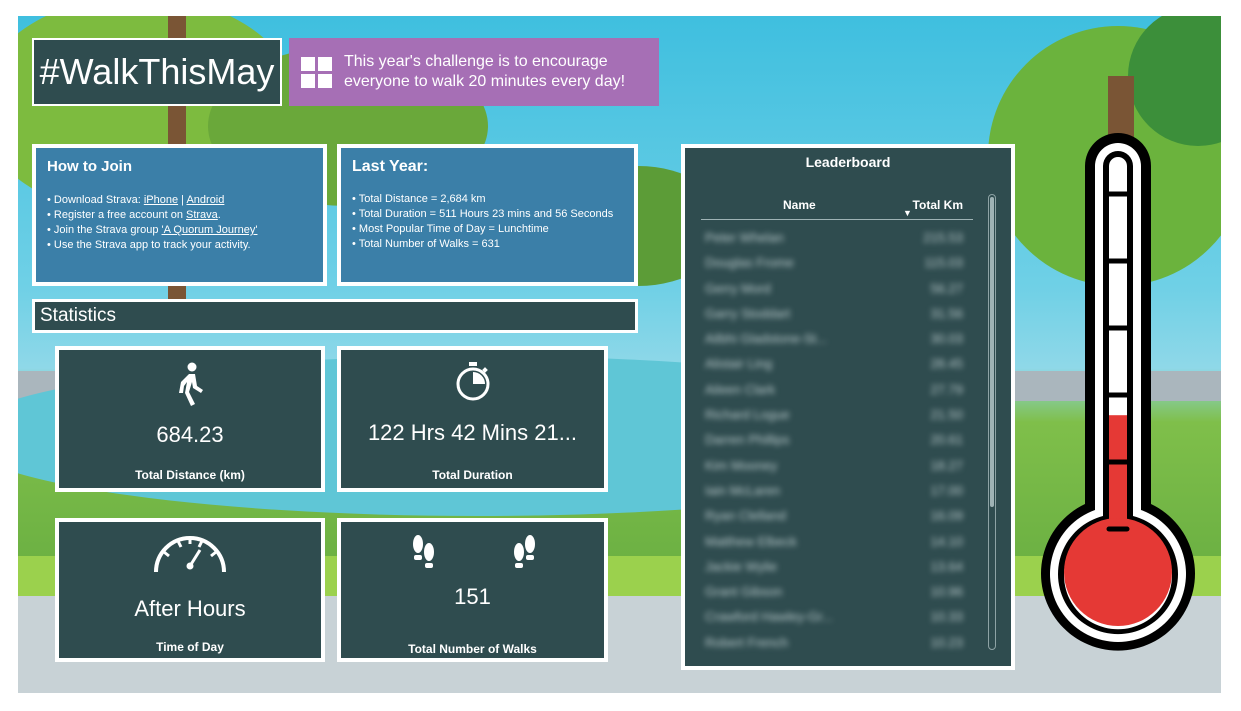 The image size is (1241, 711). Describe the element at coordinates (493, 244) in the screenshot. I see `list-item: Total Number of Walks = 631` at that location.